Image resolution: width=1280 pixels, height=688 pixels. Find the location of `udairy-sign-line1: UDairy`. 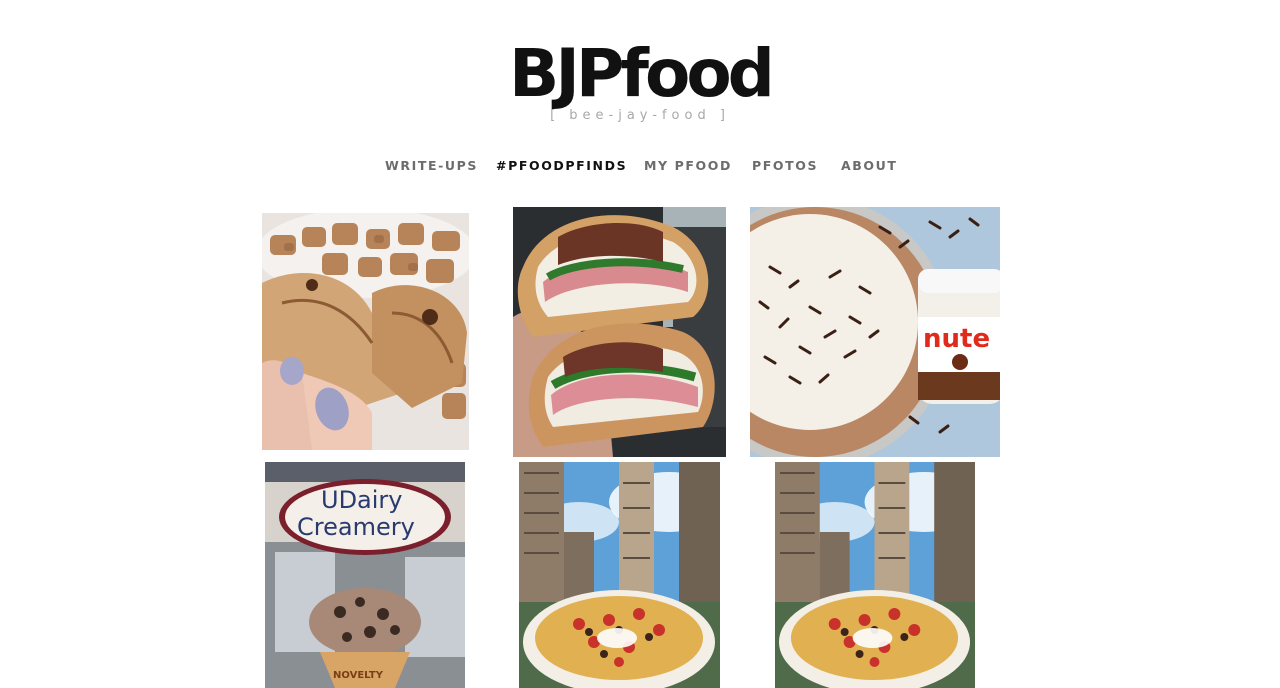

udairy-sign-line1: UDairy is located at coordinates (362, 500).